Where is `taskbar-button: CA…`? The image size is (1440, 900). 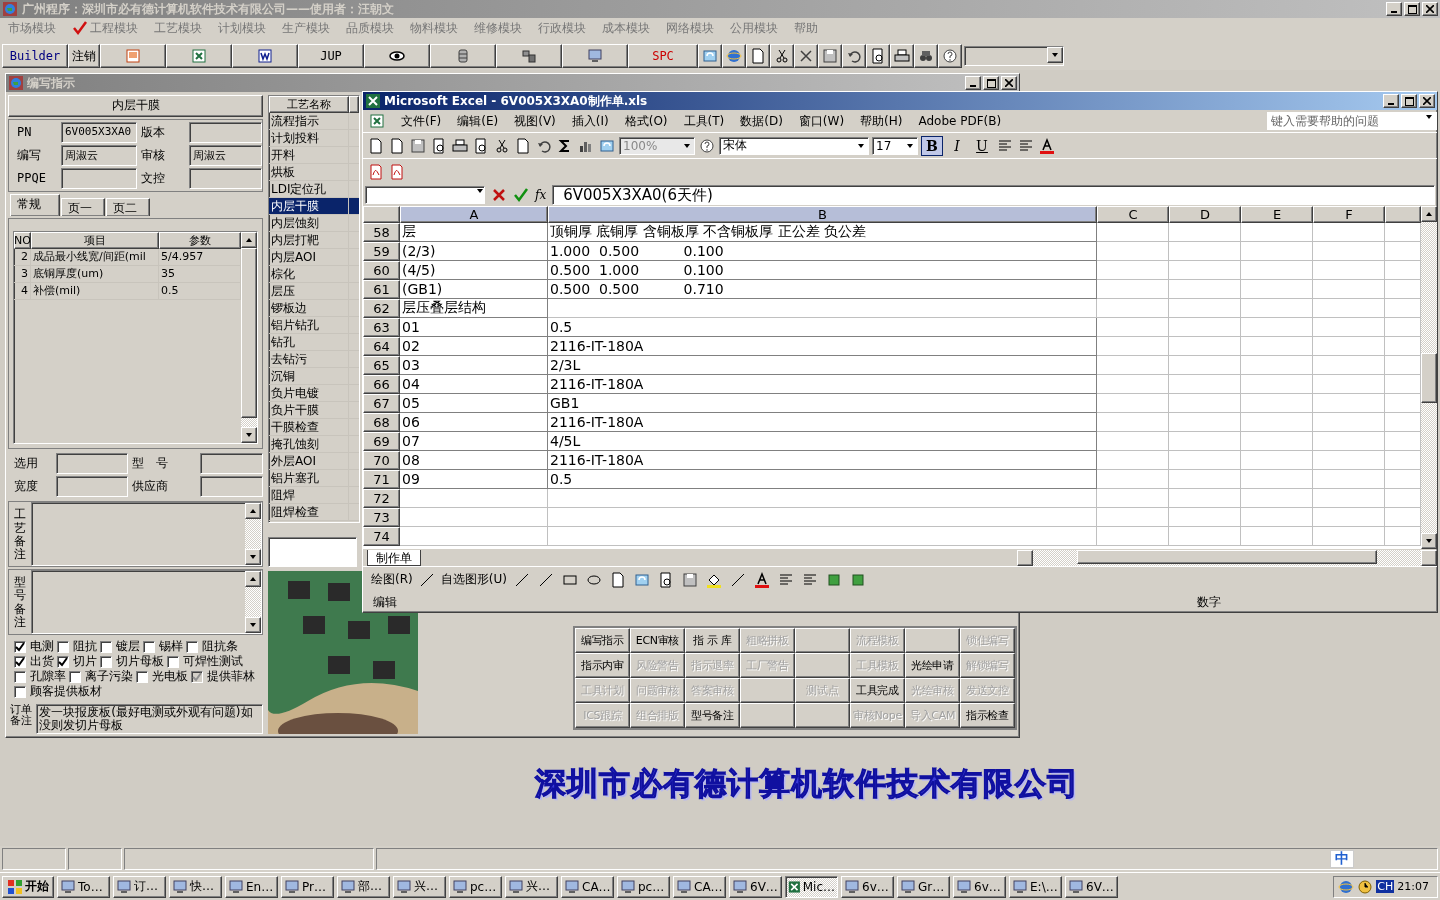
taskbar-button: CA… is located at coordinates (587, 886).